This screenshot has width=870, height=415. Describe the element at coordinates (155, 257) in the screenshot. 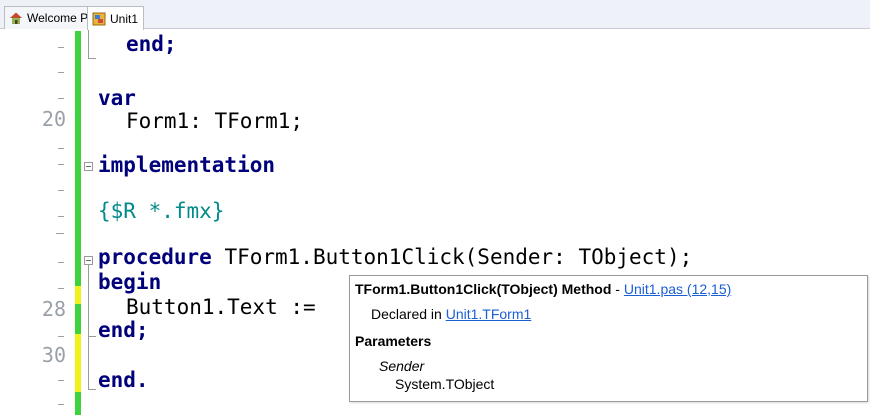

I see `keyword: procedure` at that location.